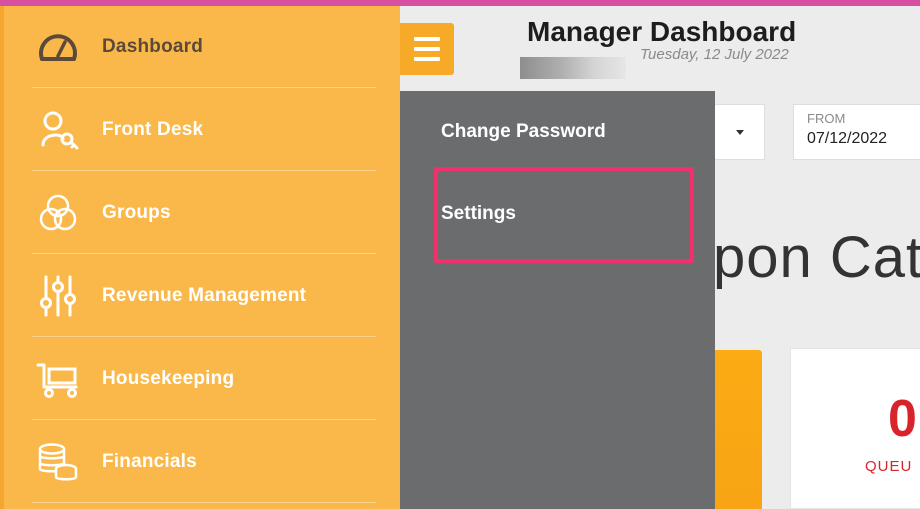  I want to click on current-date: Tuesday, 12 July 2022, so click(714, 54).